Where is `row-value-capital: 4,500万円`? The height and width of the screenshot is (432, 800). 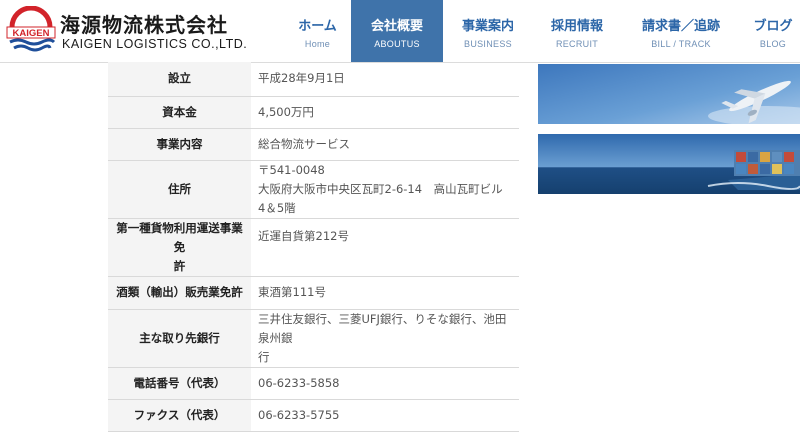
row-value-capital: 4,500万円 is located at coordinates (385, 112).